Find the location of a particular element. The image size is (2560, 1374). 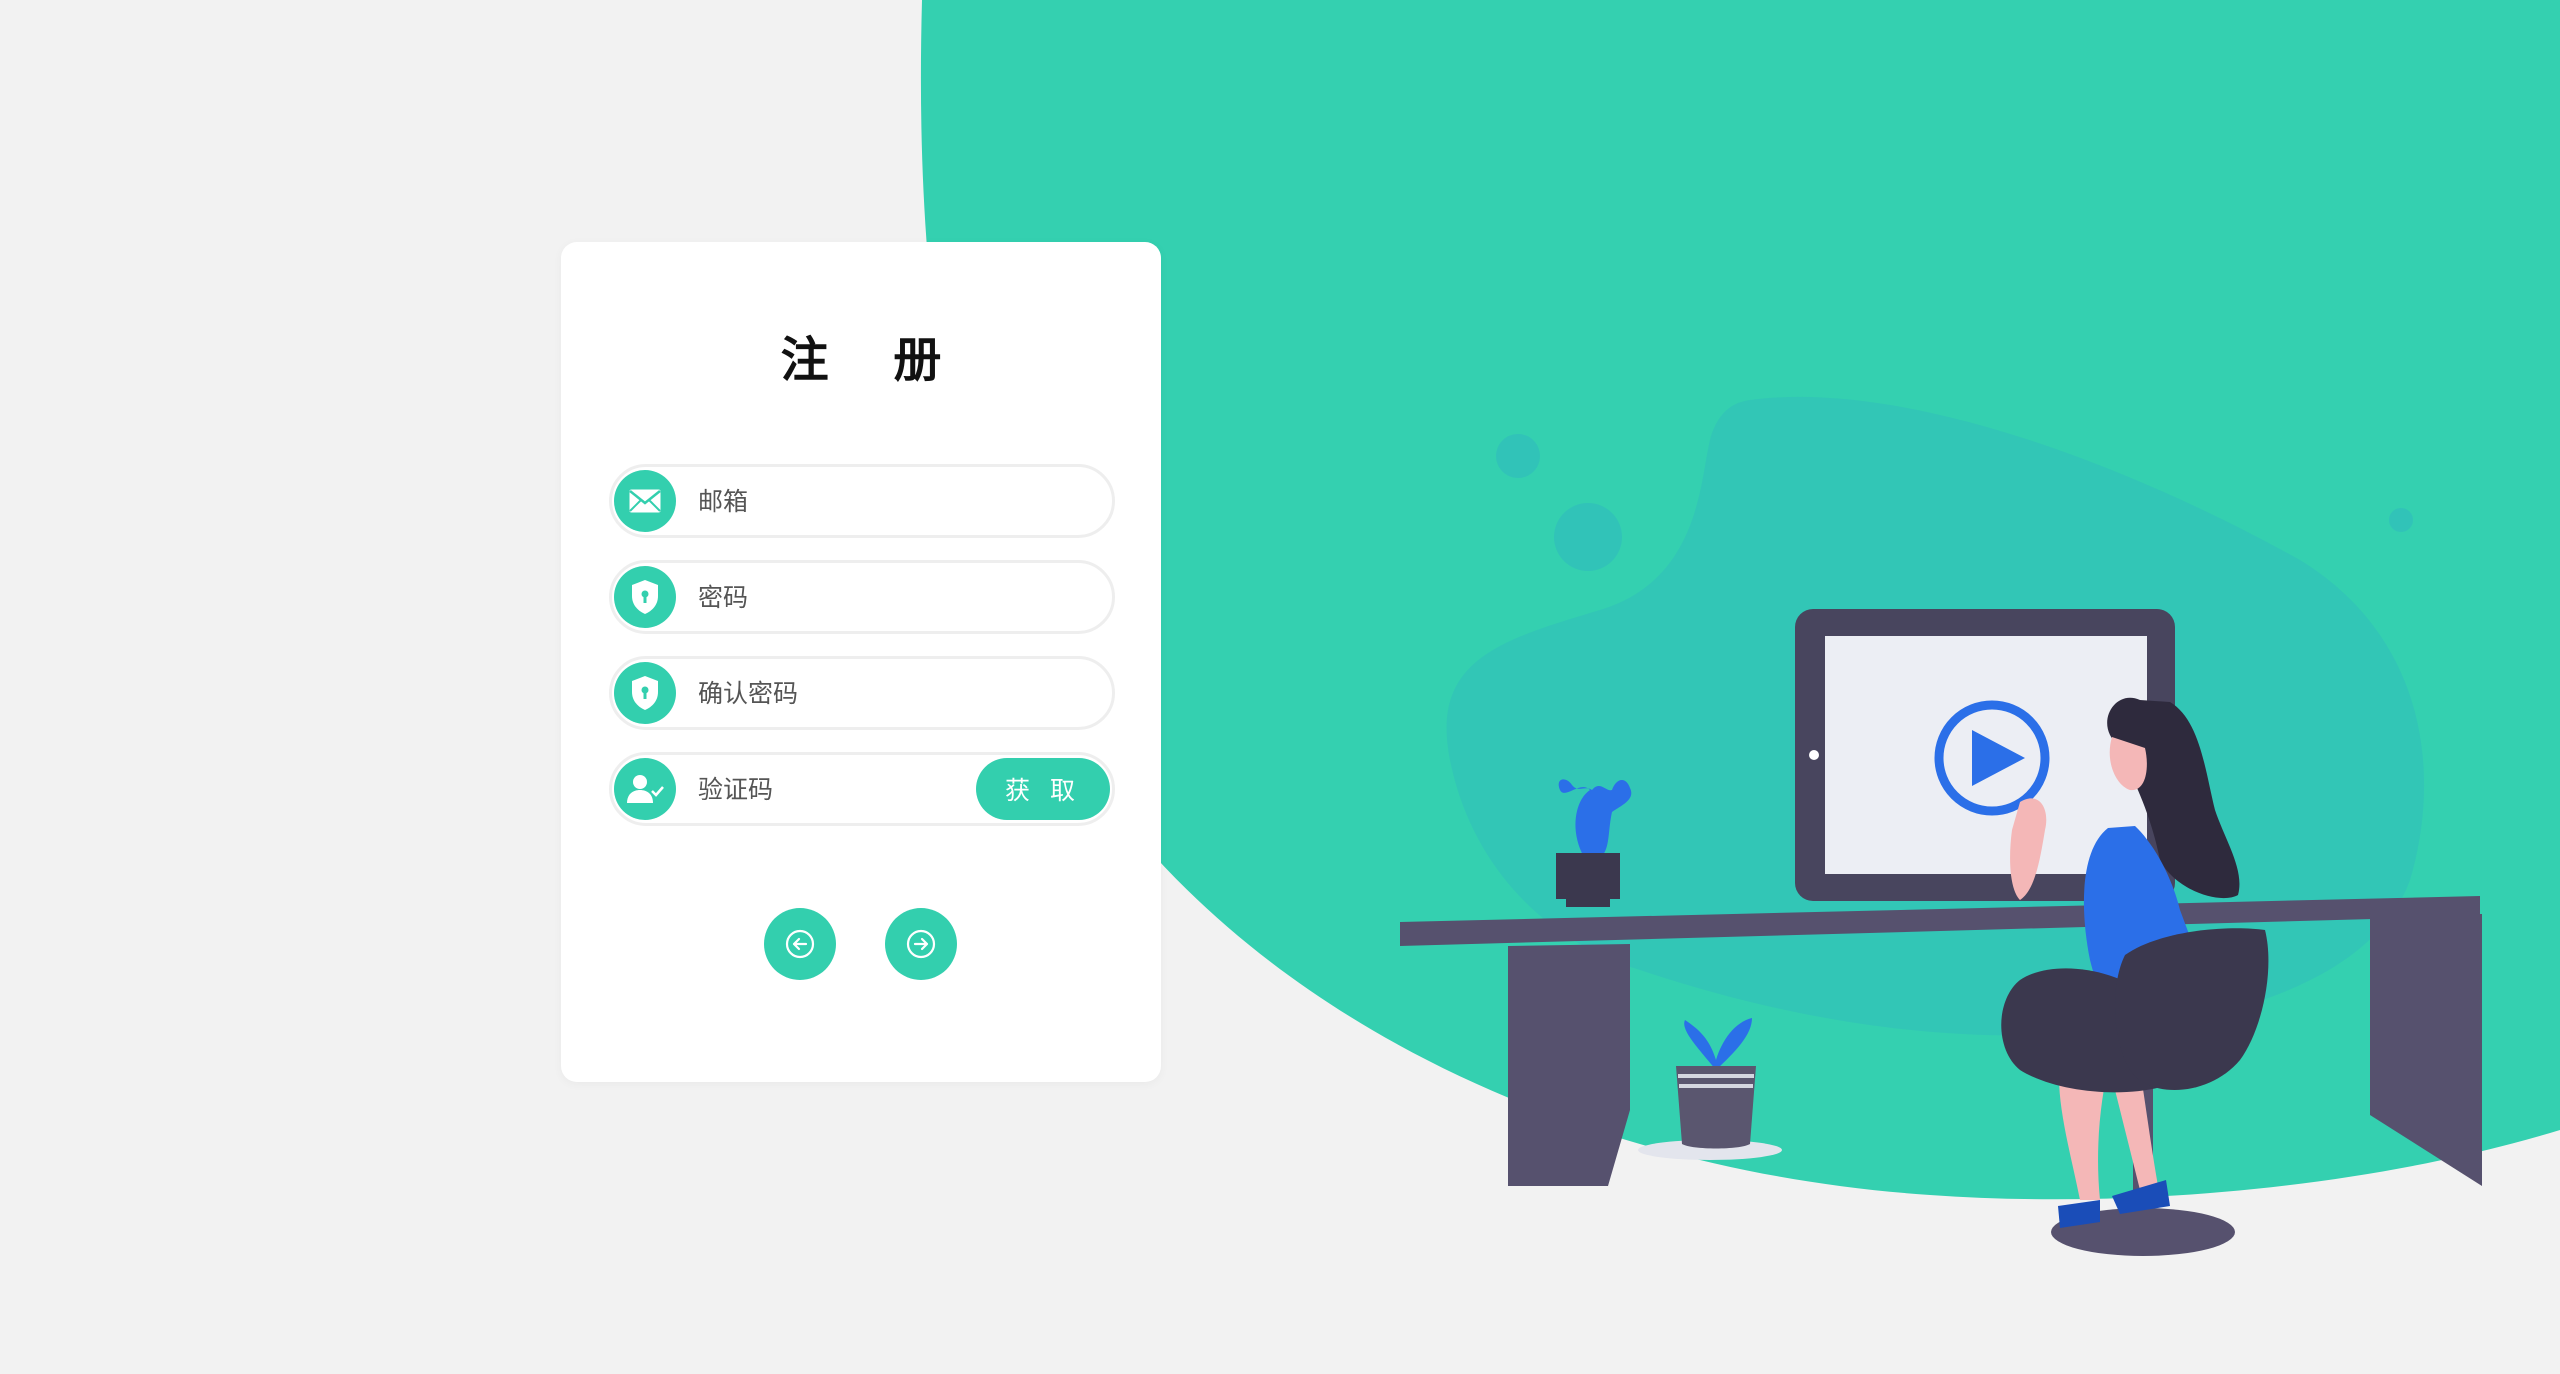

arrow-right-icon is located at coordinates (921, 944).